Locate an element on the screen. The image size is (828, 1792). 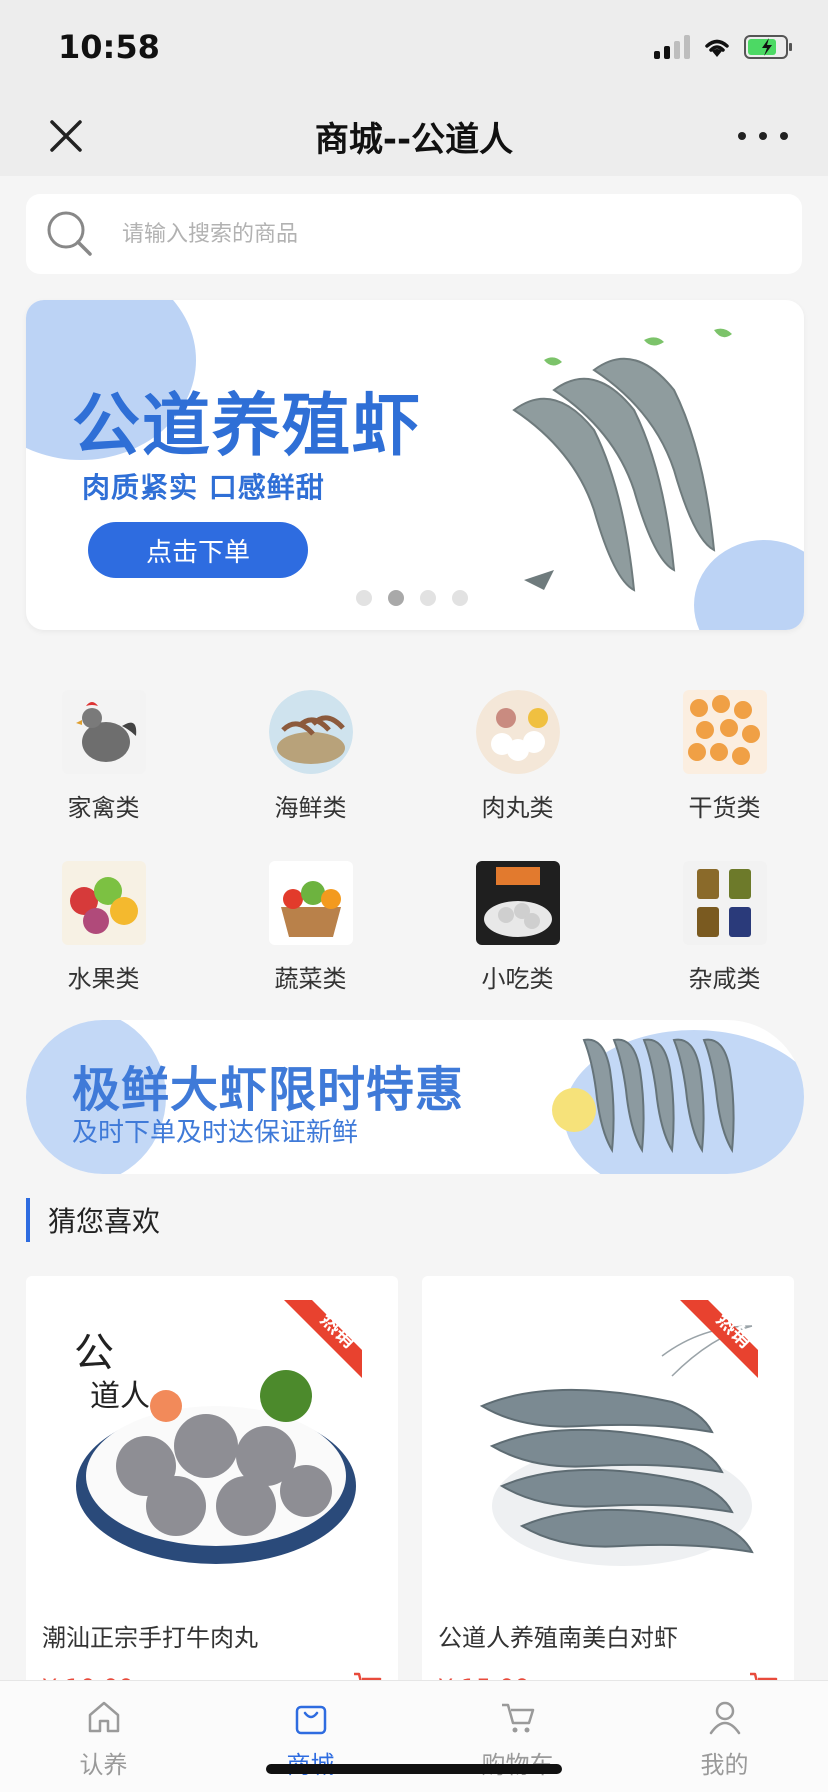
category-seafood: 海鲜类 is located at coordinates (310, 756).